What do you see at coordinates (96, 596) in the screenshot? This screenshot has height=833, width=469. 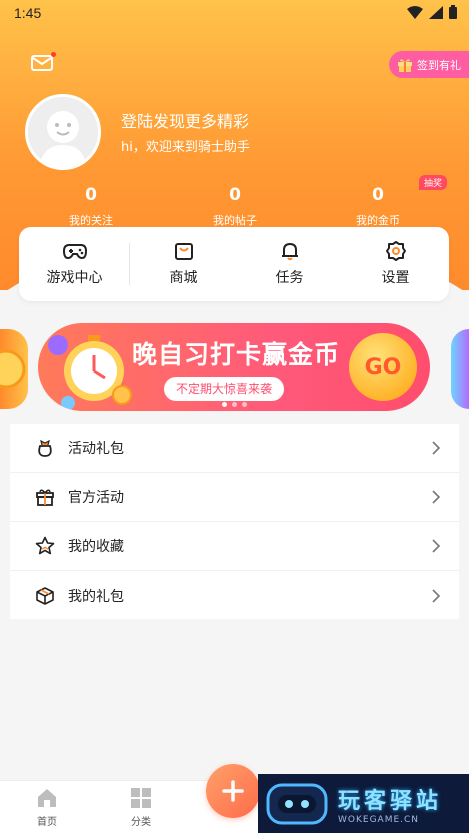 I see `list-label: 我的礼包` at bounding box center [96, 596].